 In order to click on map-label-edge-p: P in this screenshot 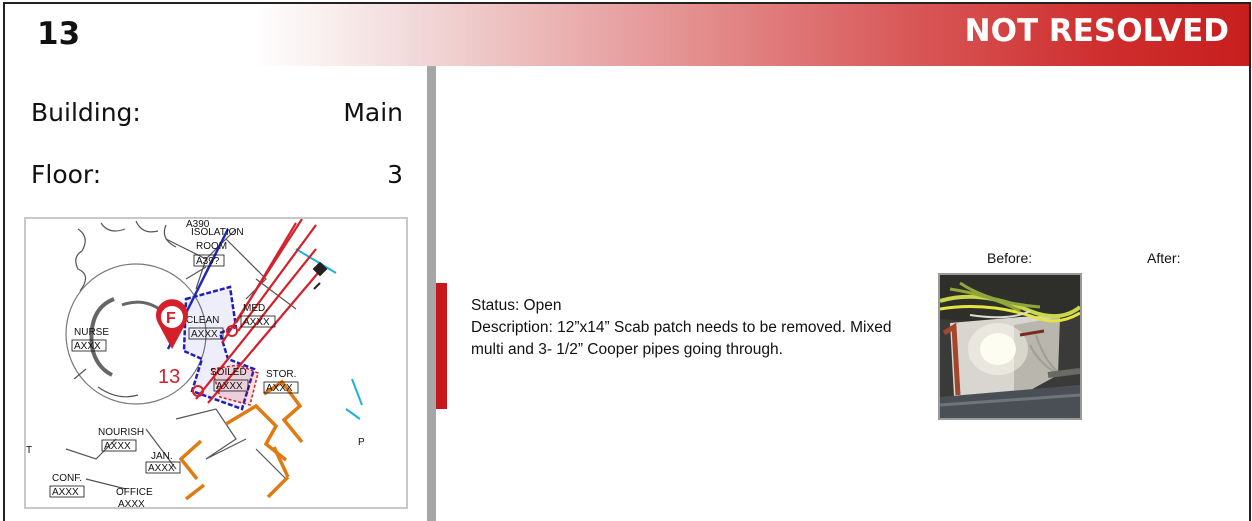, I will do `click(361, 442)`.